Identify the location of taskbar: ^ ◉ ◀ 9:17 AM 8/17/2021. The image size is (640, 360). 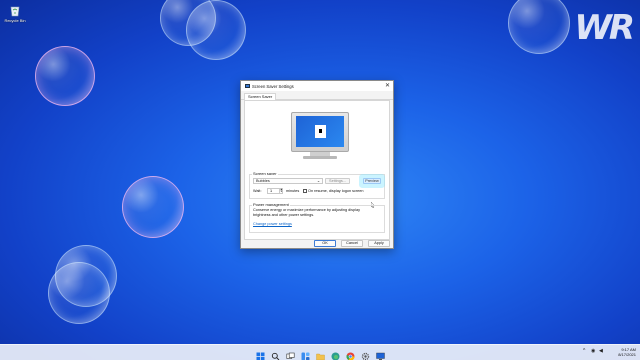
(320, 352).